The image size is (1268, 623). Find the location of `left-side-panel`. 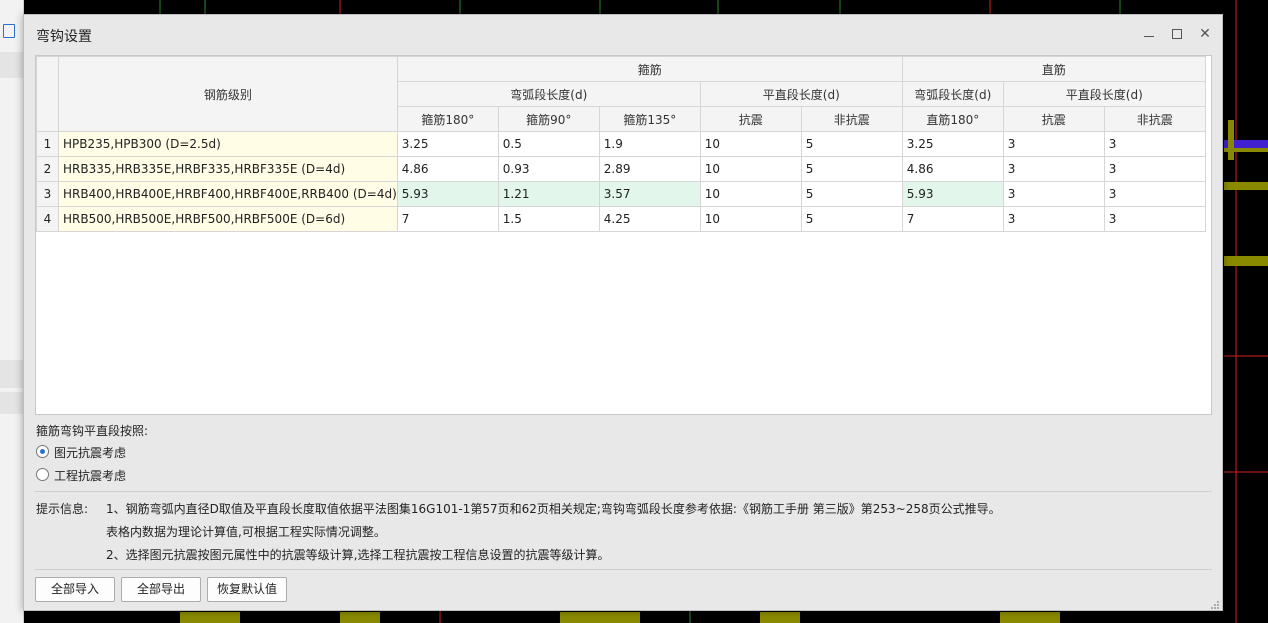

left-side-panel is located at coordinates (12, 311).